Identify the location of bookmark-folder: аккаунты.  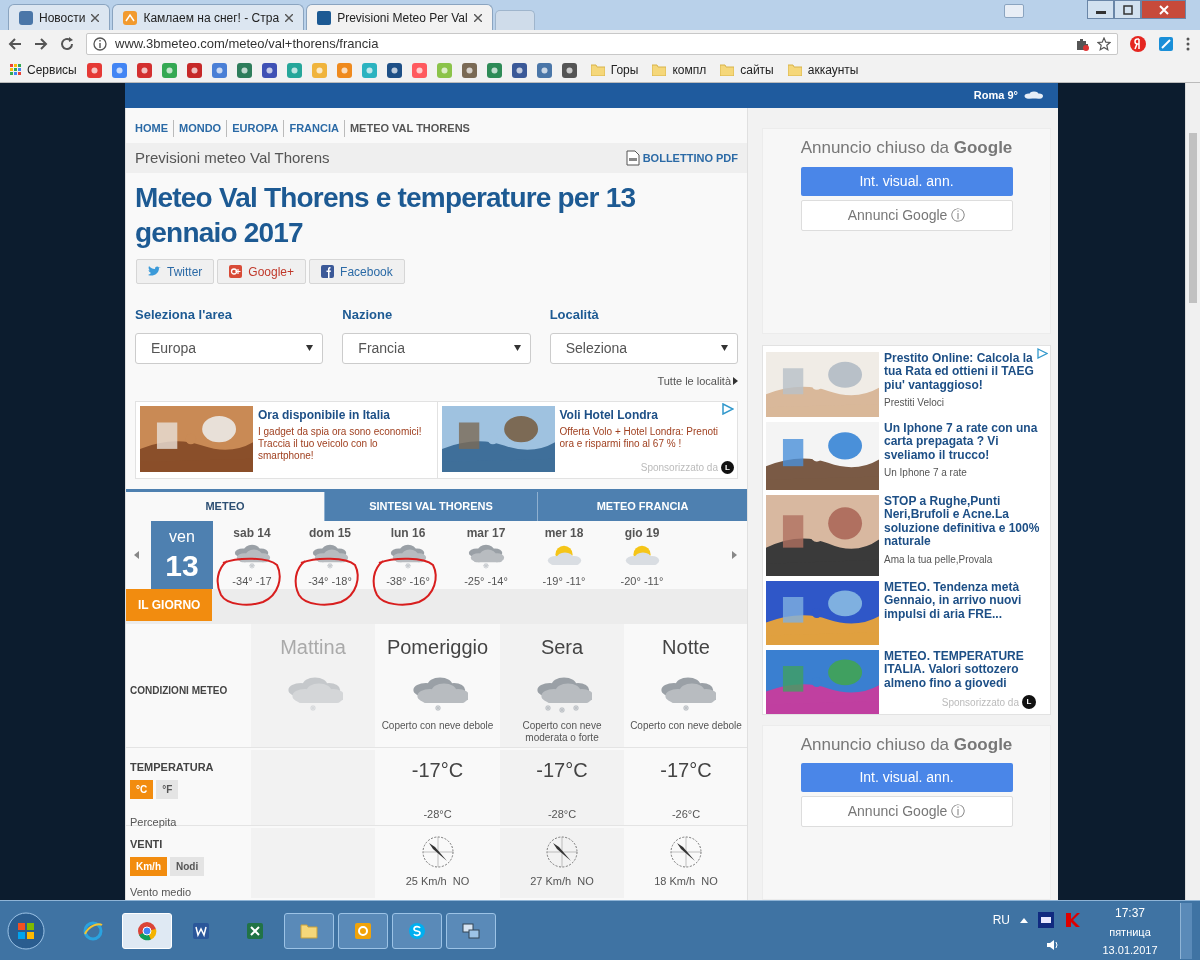
(833, 70).